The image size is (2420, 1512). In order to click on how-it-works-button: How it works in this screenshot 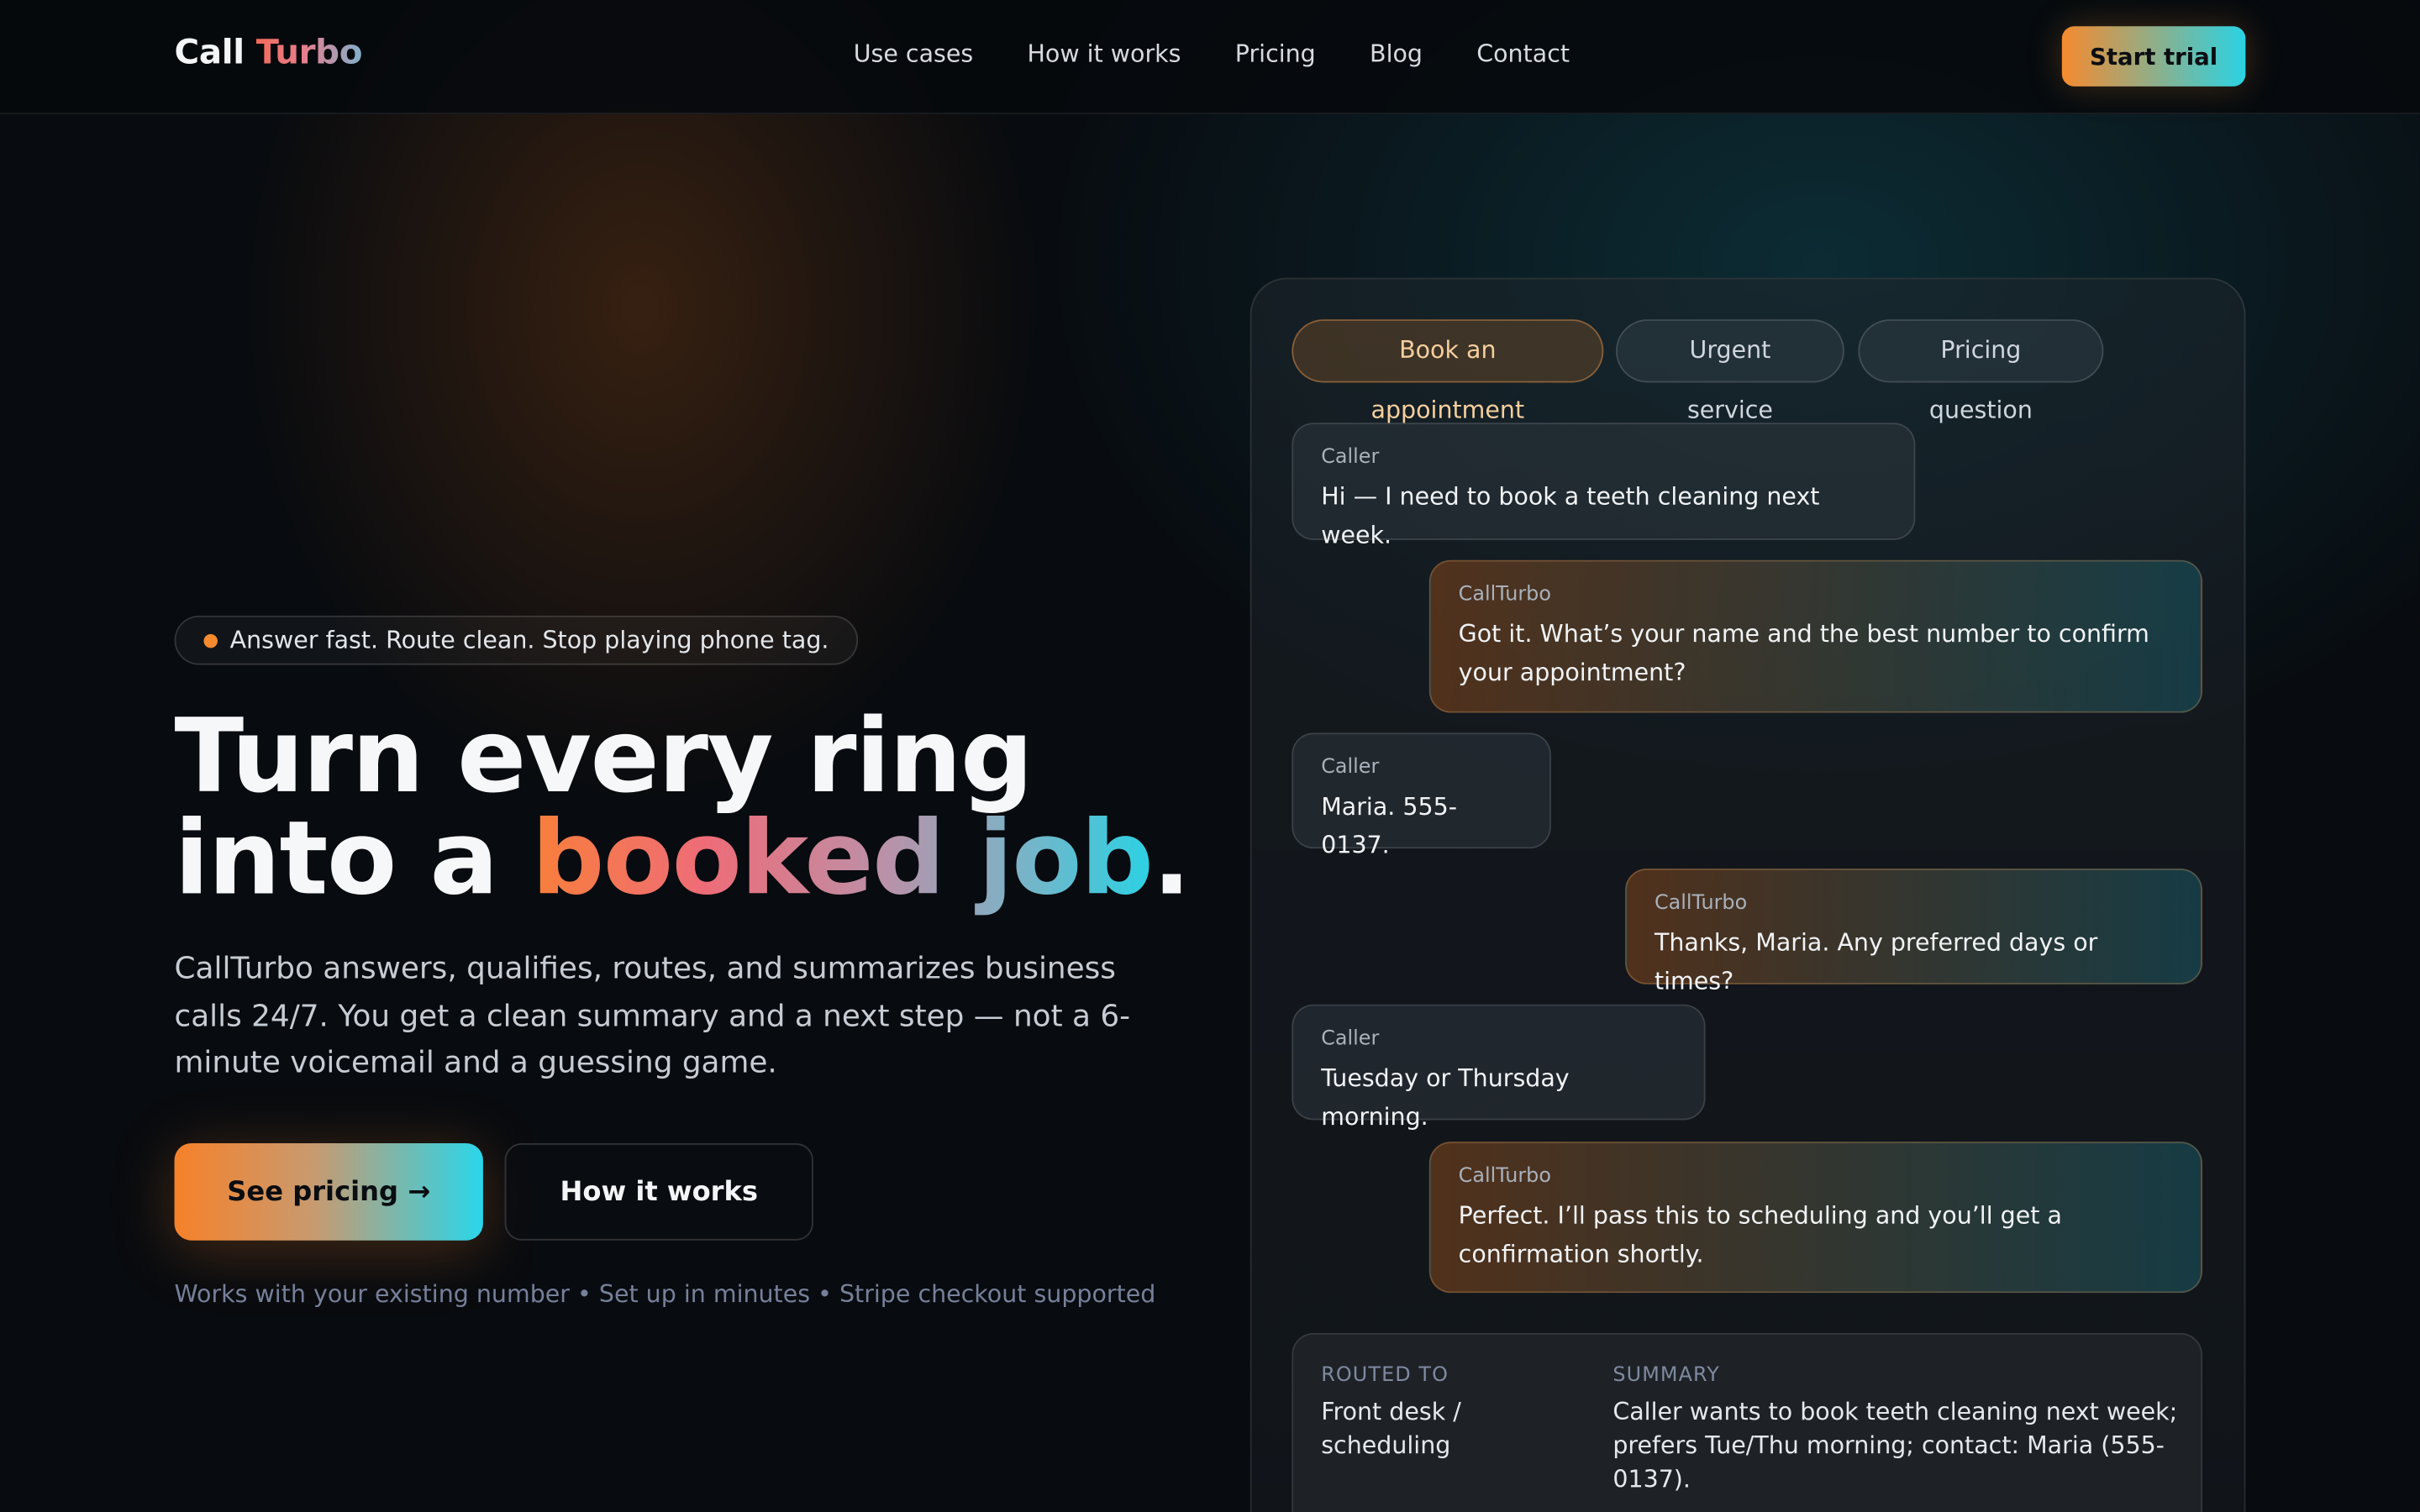, I will do `click(658, 1191)`.